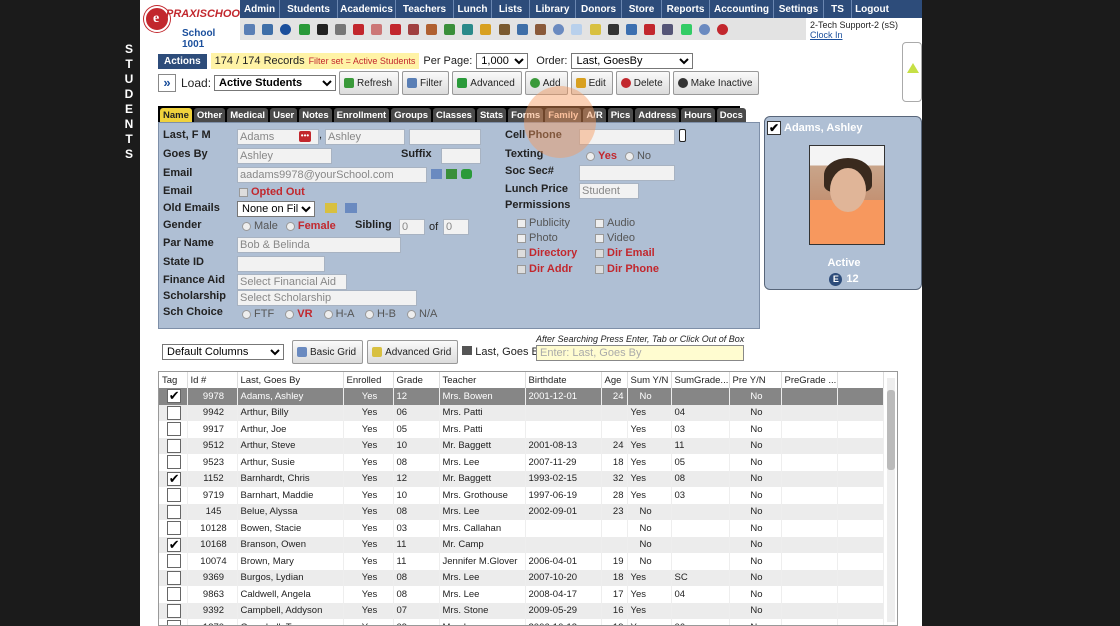  What do you see at coordinates (456, 227) in the screenshot?
I see `sibling-total-field: 0` at bounding box center [456, 227].